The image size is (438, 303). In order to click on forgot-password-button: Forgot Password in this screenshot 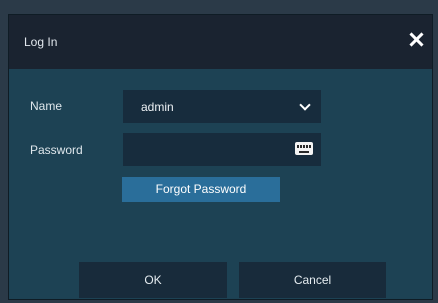, I will do `click(201, 189)`.